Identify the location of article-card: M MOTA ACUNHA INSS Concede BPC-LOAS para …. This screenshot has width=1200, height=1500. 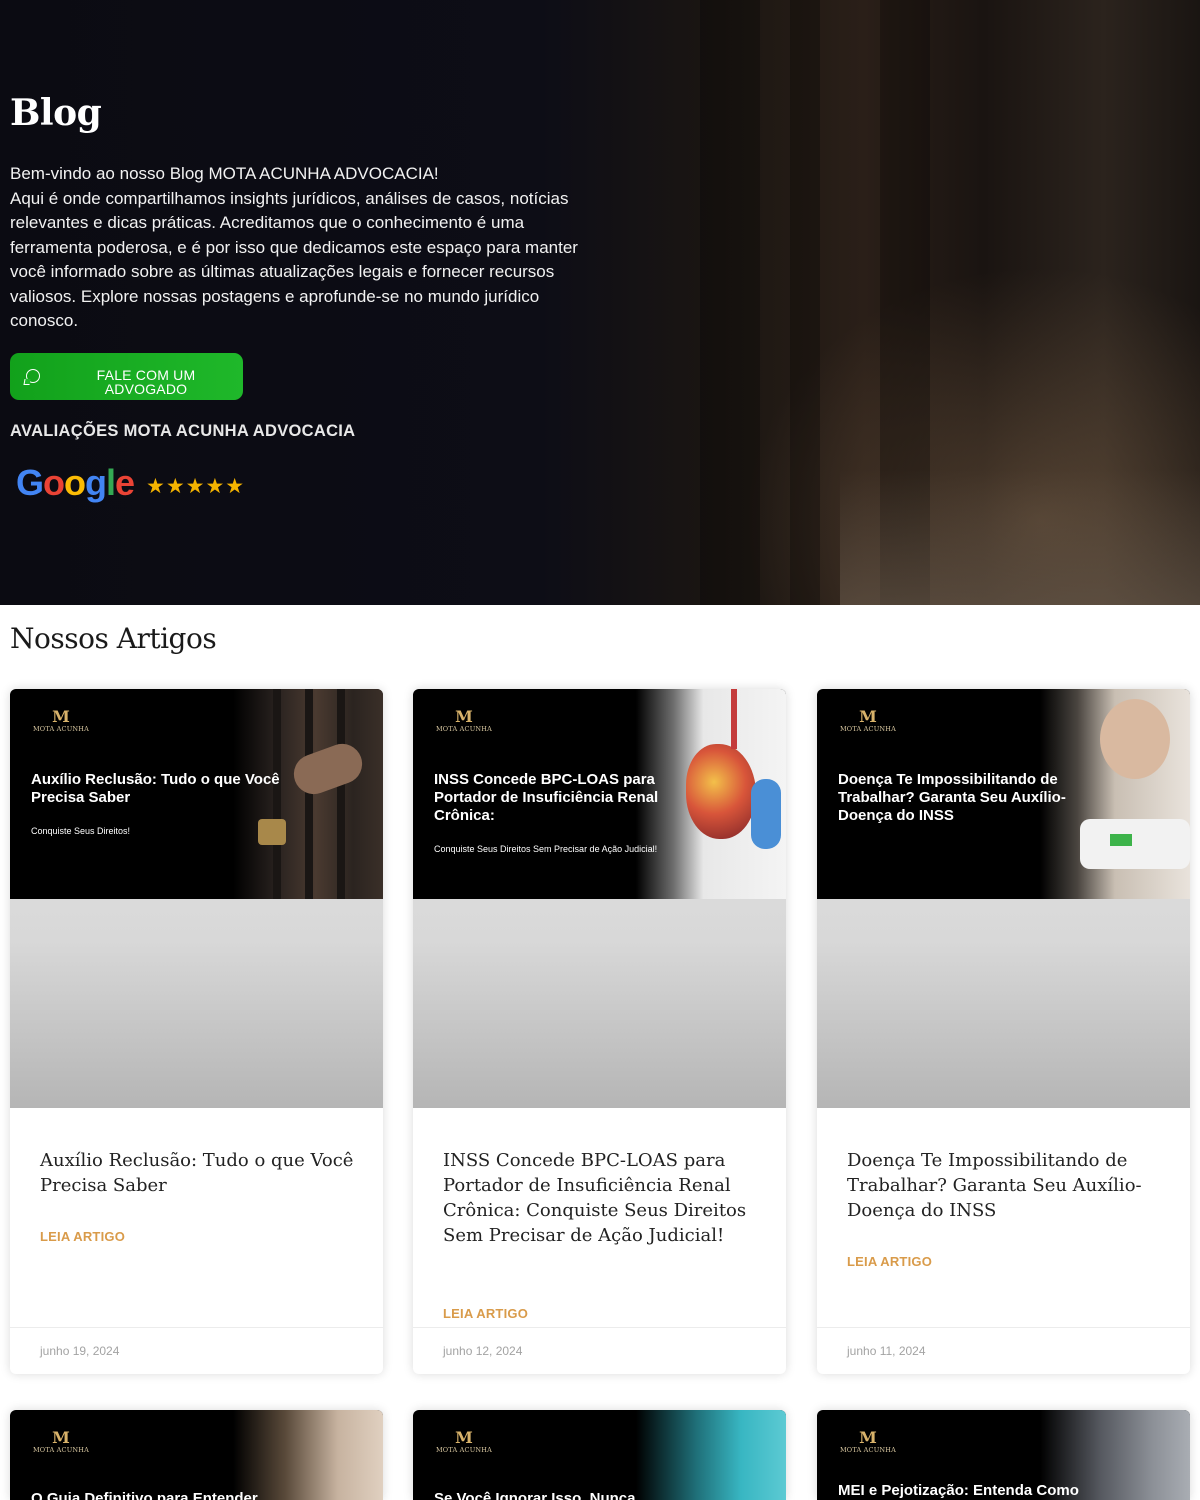
(599, 1031).